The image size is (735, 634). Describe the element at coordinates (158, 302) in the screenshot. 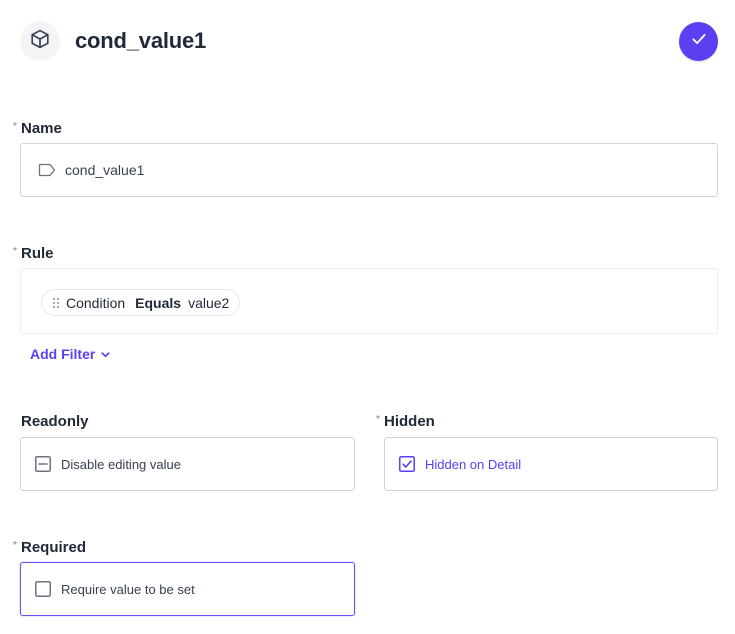

I see `rule-operator: Equals` at that location.